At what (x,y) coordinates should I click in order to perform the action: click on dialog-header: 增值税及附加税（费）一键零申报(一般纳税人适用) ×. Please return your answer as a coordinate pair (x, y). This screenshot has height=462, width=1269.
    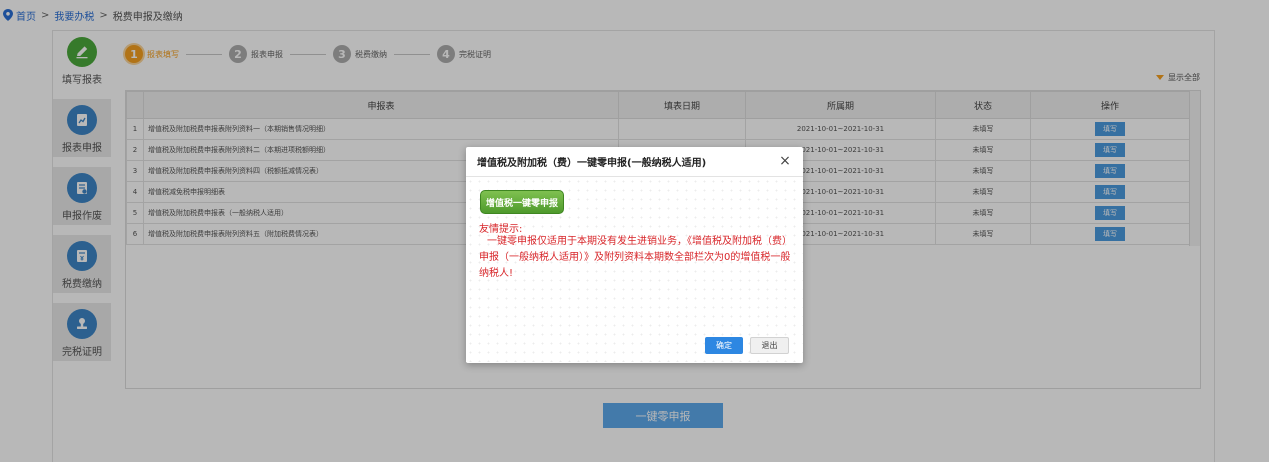
    Looking at the image, I should click on (634, 162).